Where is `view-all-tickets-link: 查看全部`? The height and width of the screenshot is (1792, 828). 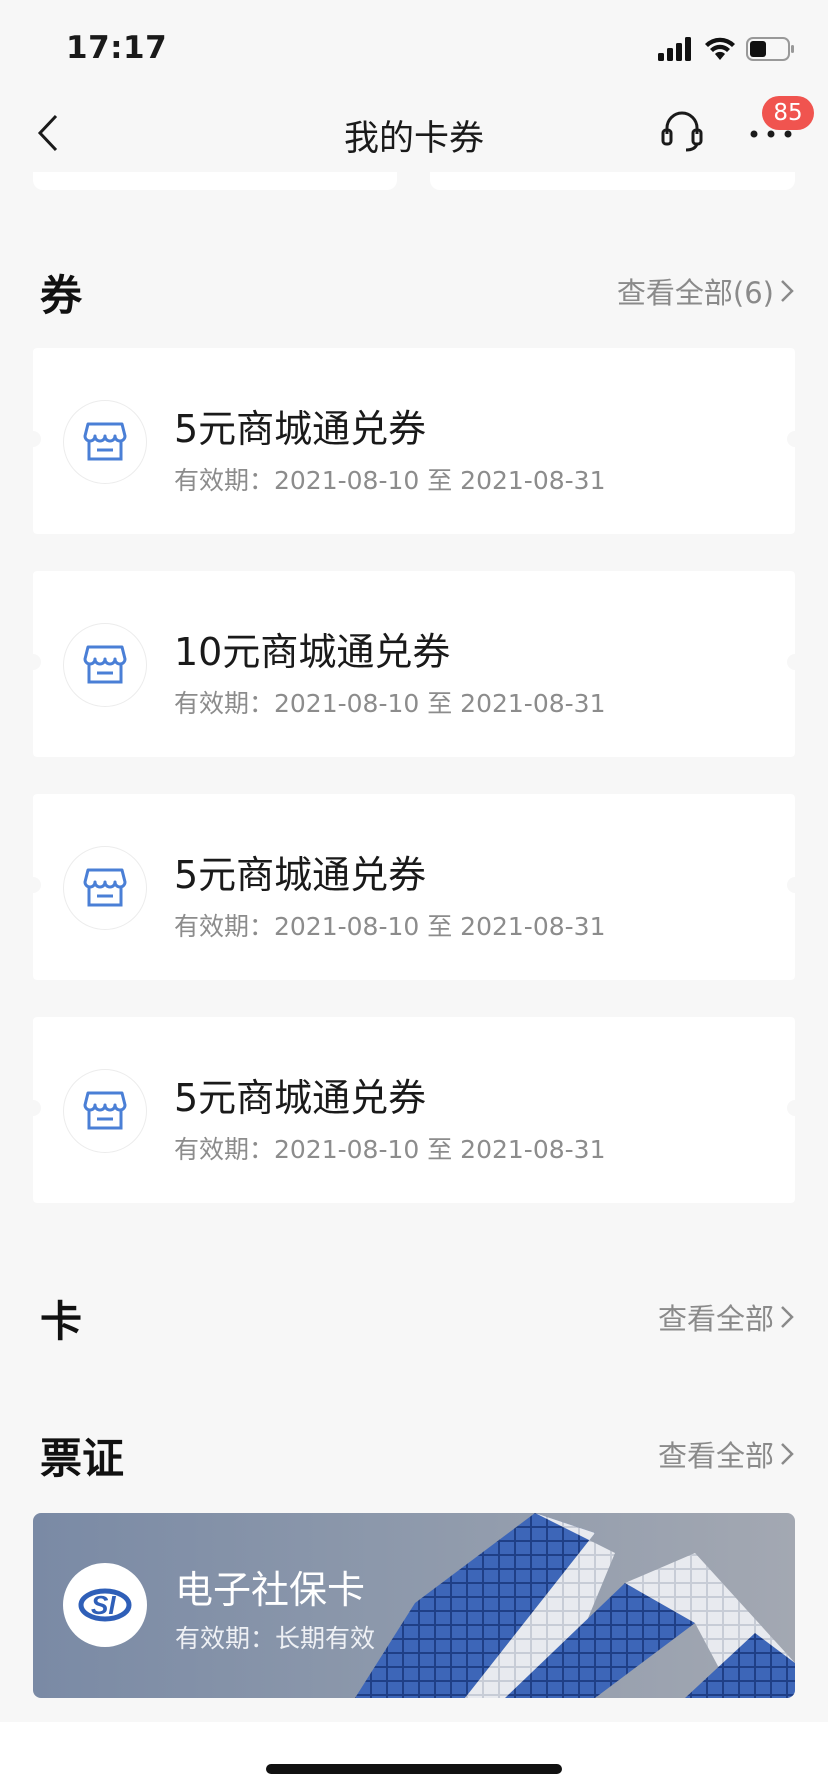
view-all-tickets-link: 查看全部 is located at coordinates (726, 1454).